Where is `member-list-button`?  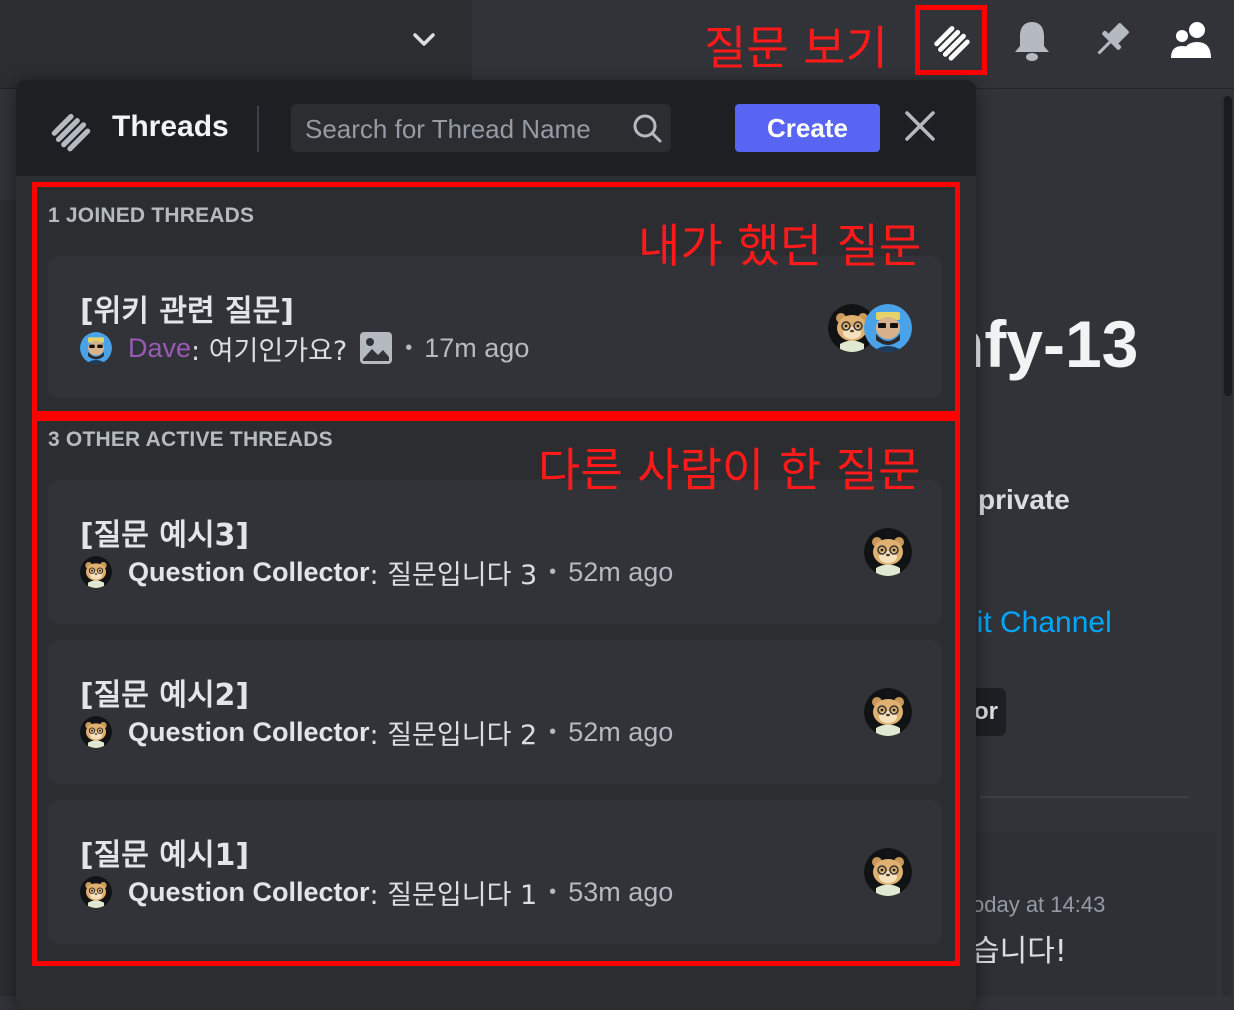
member-list-button is located at coordinates (1192, 40).